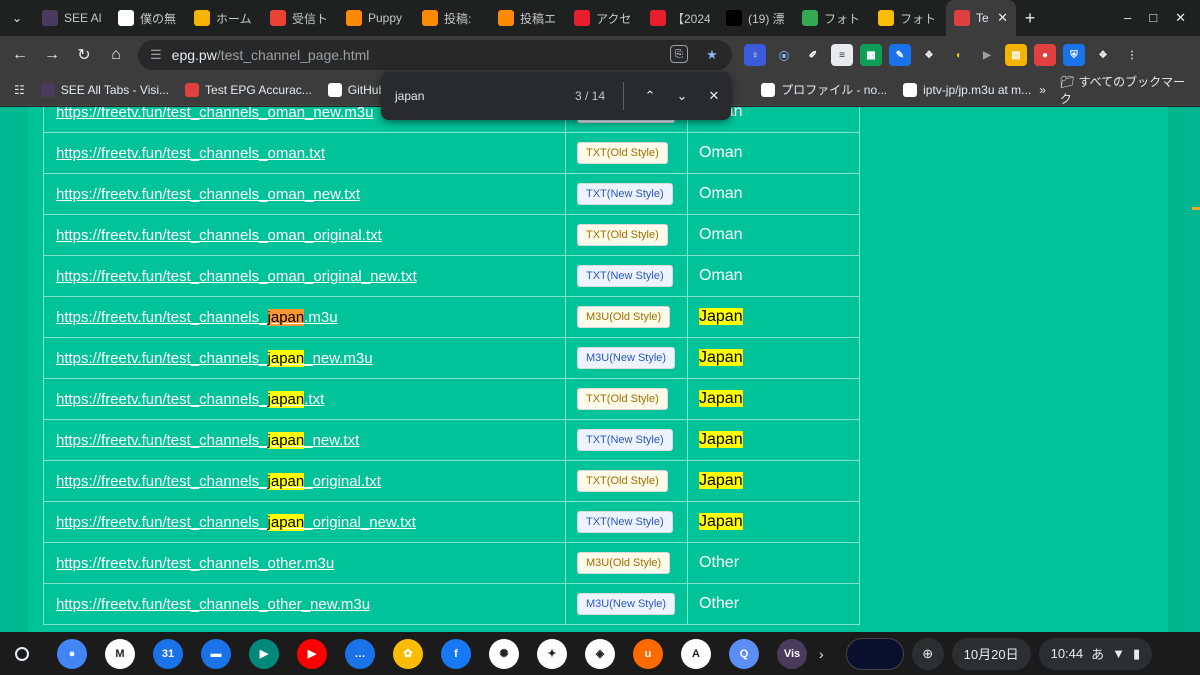 The height and width of the screenshot is (675, 1200). I want to click on tab-label: Puppy, so click(385, 18).